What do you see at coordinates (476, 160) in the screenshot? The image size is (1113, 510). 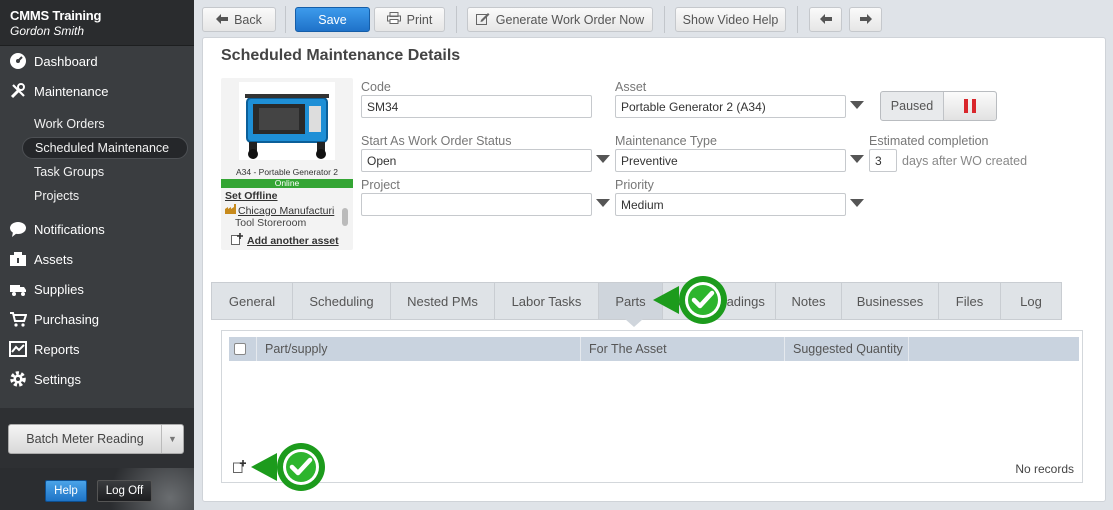 I see `wo-status-field: Open` at bounding box center [476, 160].